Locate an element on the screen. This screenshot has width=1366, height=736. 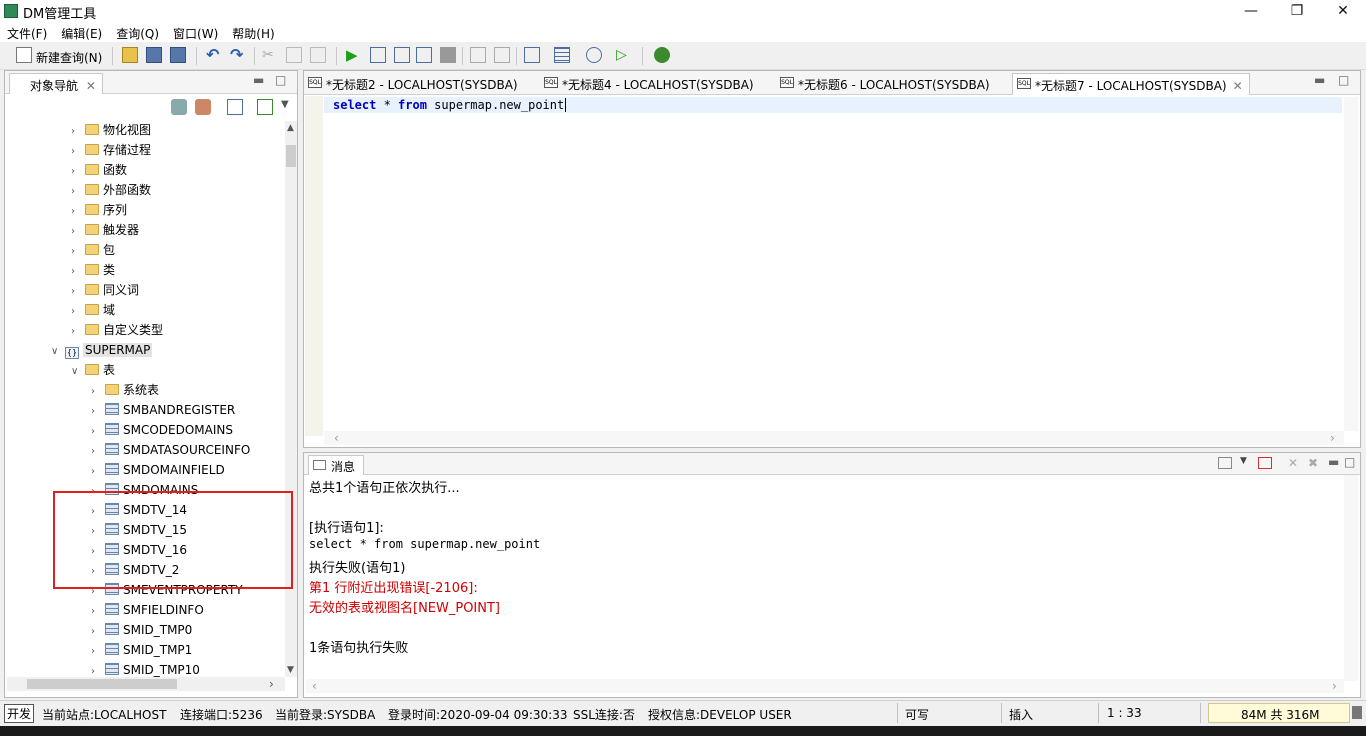
undo-icon: ↶ is located at coordinates (214, 55).